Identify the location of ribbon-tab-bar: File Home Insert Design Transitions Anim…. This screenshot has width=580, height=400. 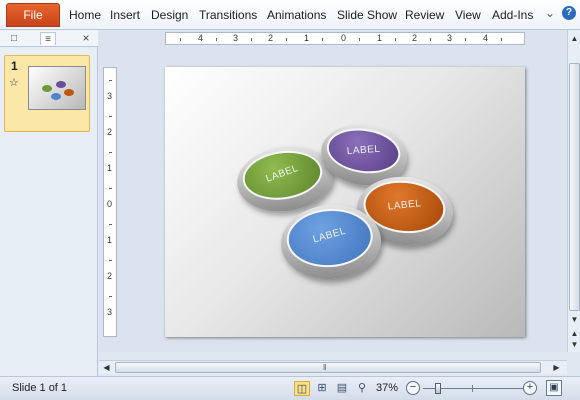
(290, 15).